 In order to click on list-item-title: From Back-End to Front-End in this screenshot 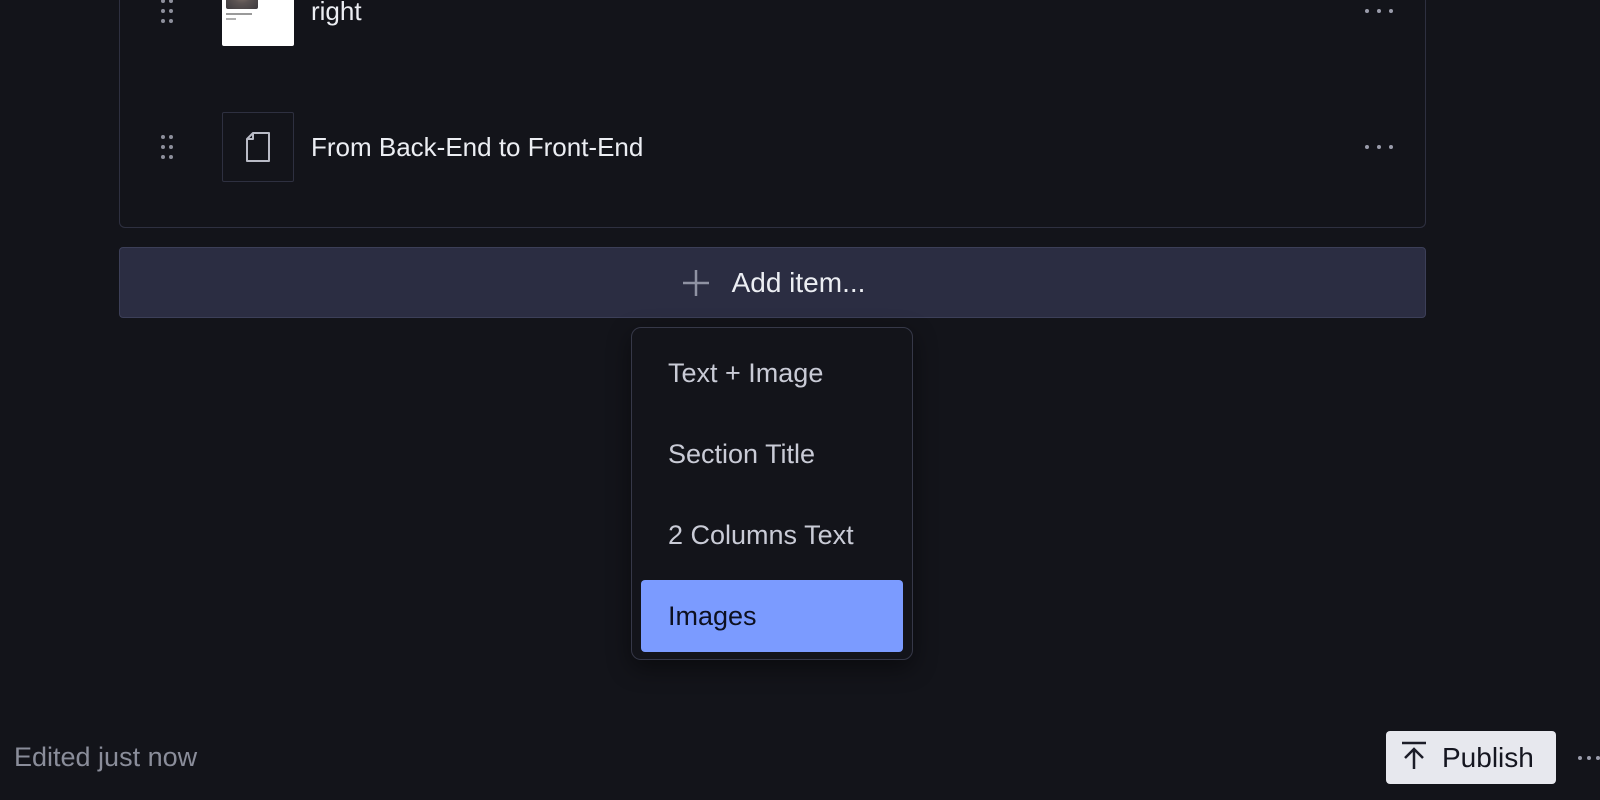, I will do `click(477, 146)`.